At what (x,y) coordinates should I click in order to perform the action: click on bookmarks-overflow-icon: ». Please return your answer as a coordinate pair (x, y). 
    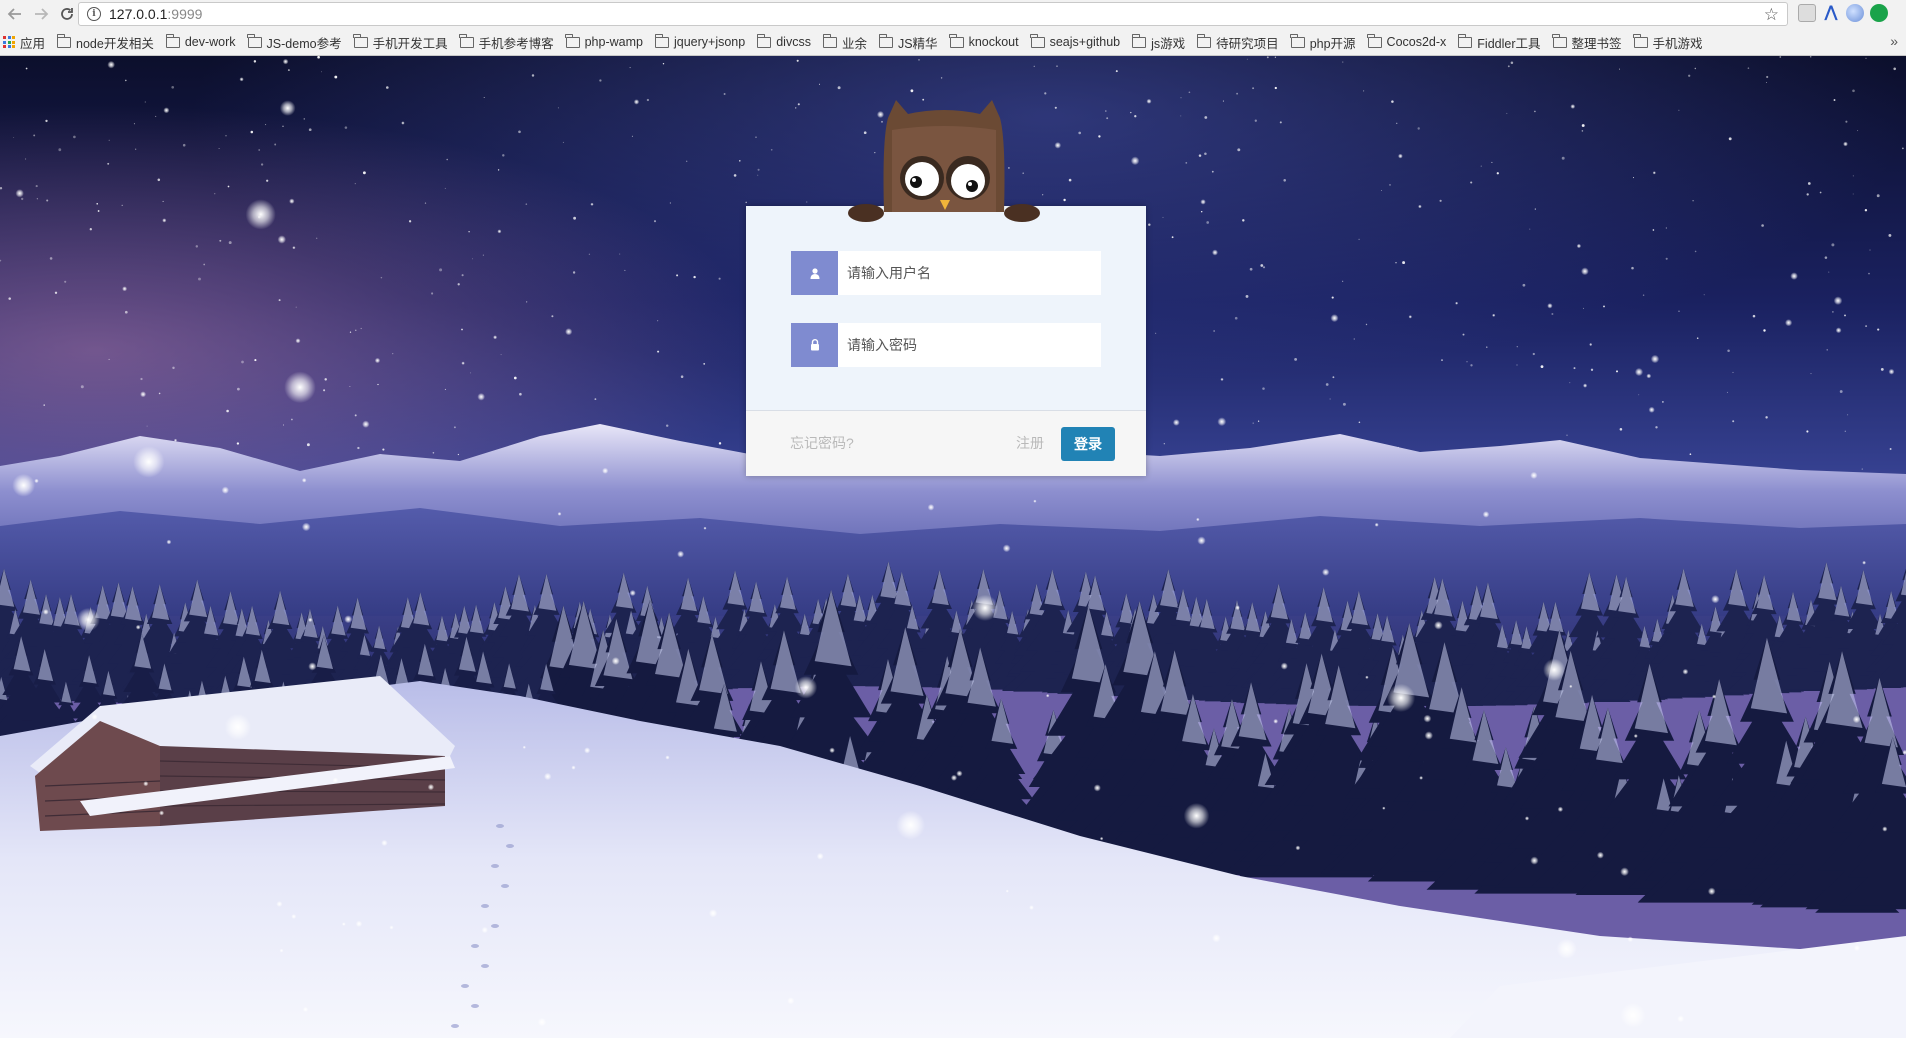
    Looking at the image, I should click on (1894, 41).